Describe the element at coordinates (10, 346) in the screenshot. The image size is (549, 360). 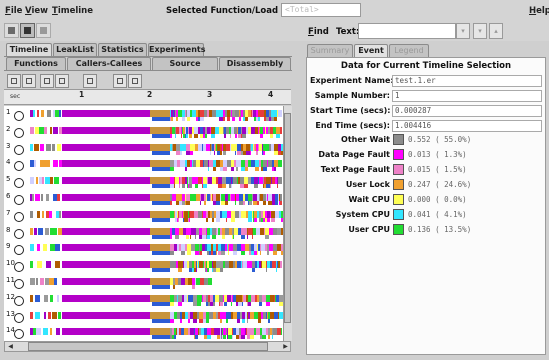
I see `scroll-left-arrow: ◀` at that location.